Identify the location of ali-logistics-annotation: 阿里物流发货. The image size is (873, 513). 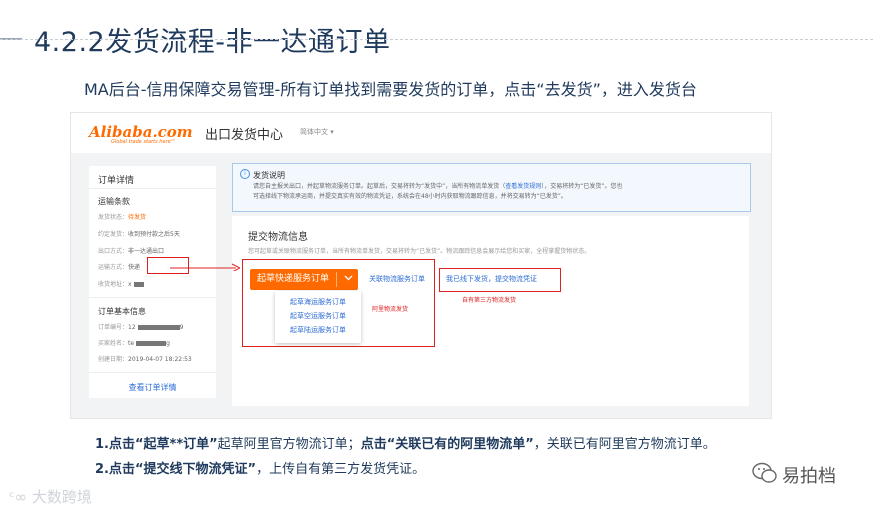
(390, 309).